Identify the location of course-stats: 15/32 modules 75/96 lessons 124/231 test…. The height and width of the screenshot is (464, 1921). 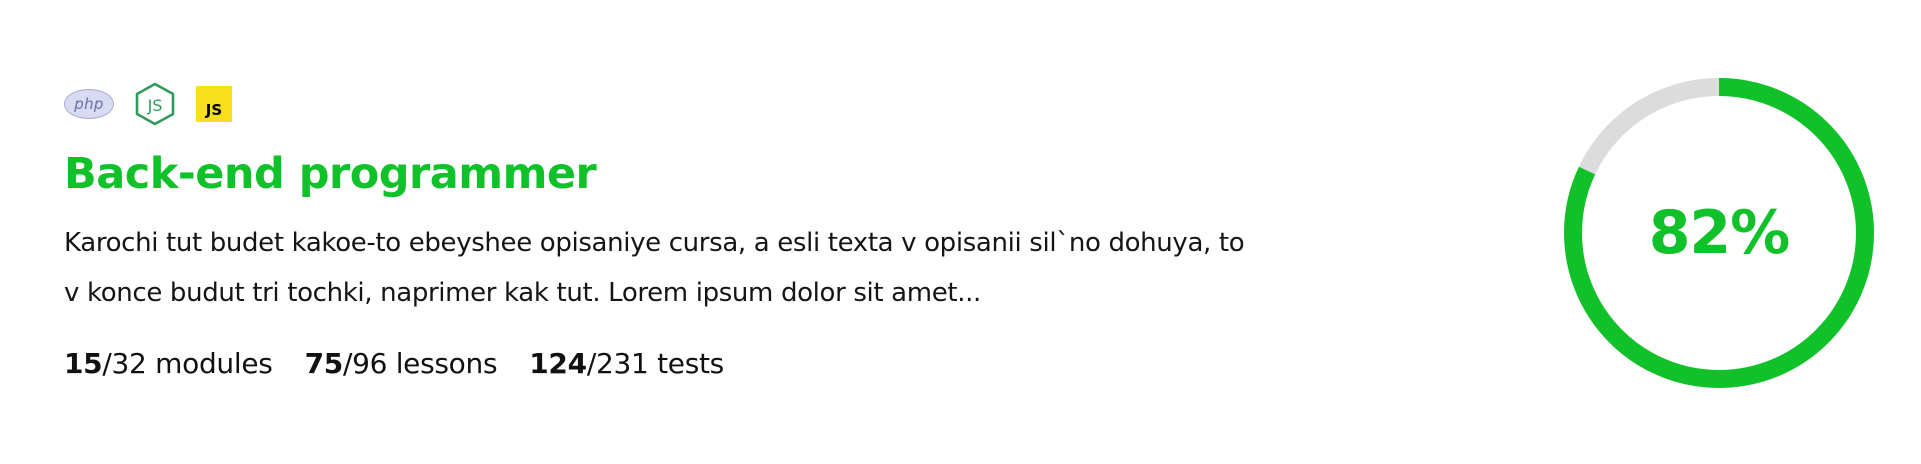
(394, 364).